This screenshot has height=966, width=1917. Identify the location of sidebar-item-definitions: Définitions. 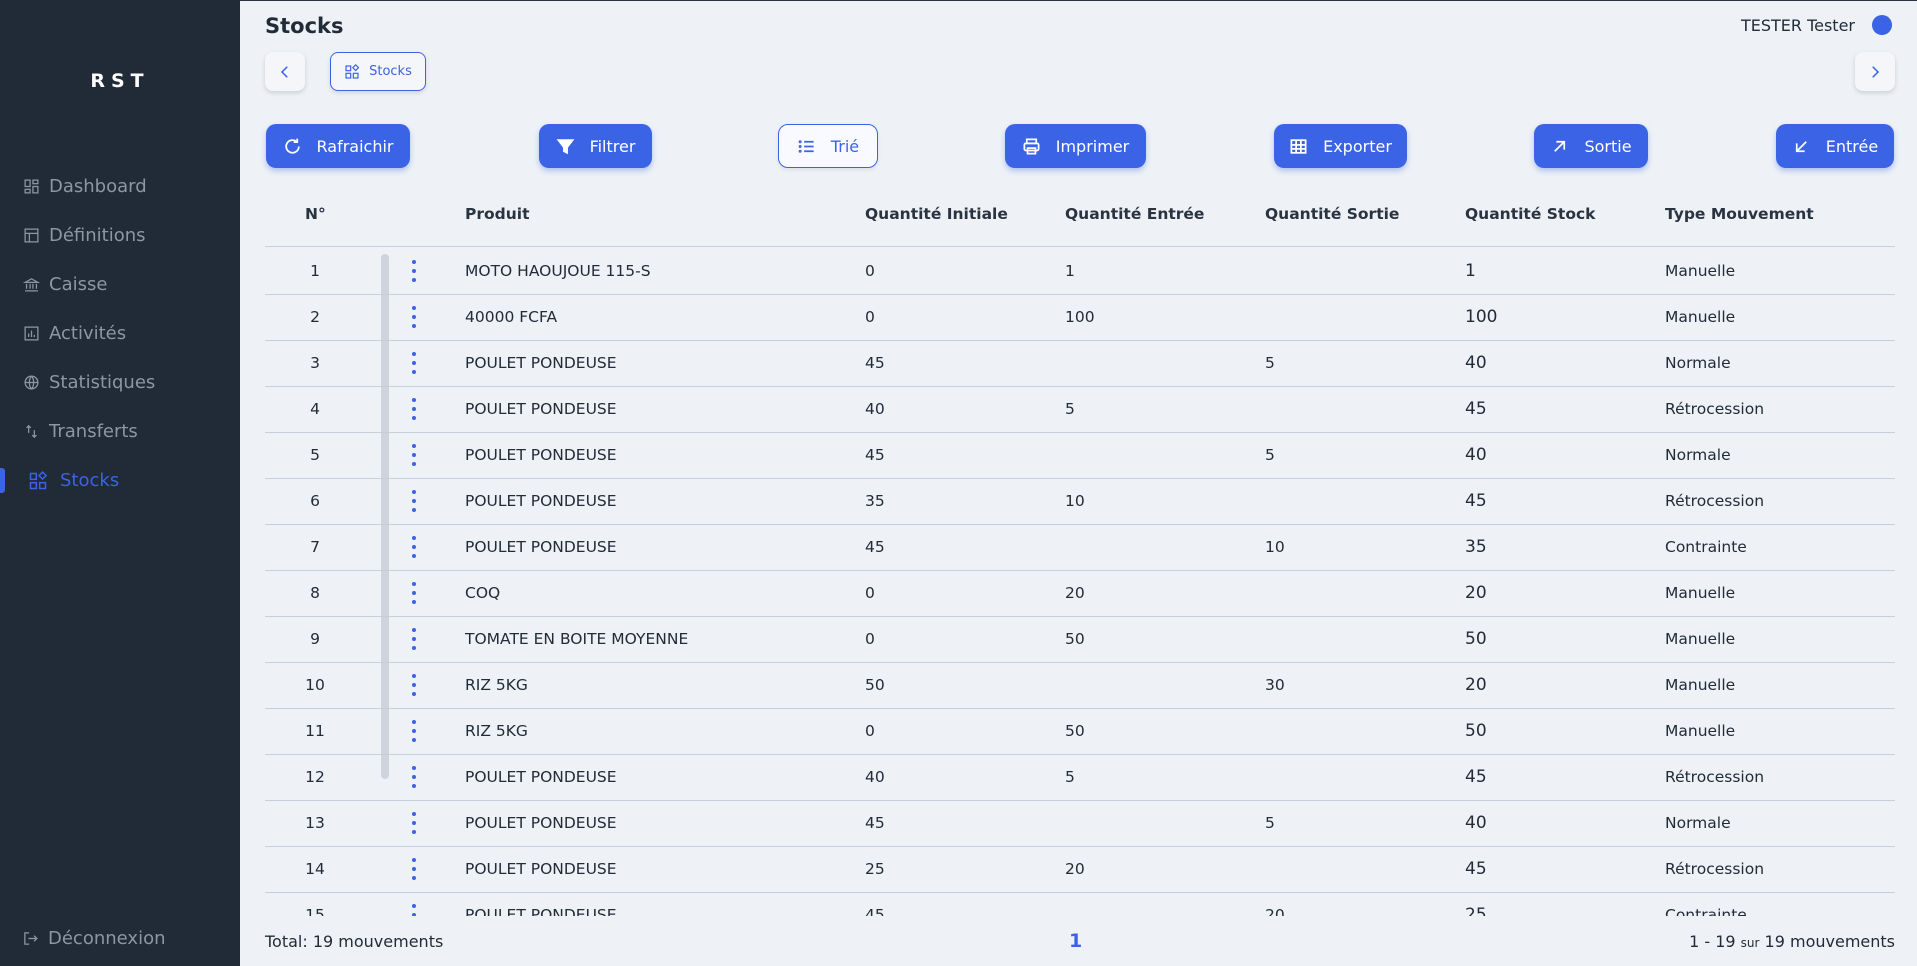
(120, 235).